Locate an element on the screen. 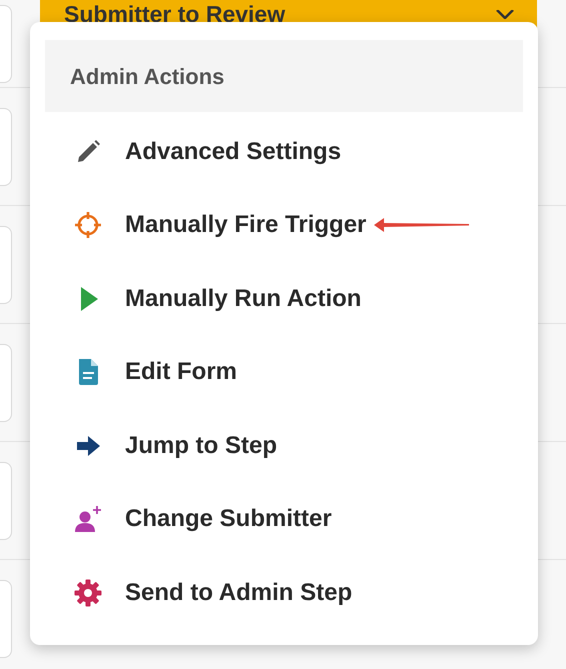 The image size is (566, 669). menu-item: Change Submitter is located at coordinates (284, 519).